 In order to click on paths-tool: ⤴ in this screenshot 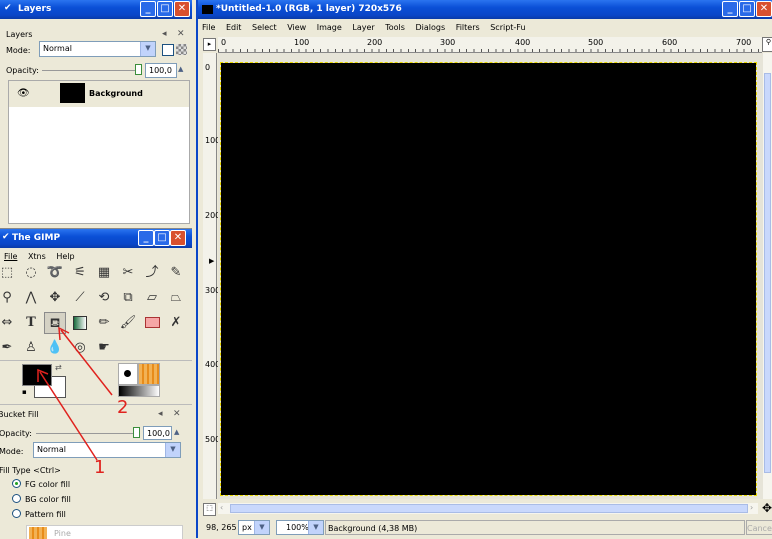, I will do `click(152, 273)`.